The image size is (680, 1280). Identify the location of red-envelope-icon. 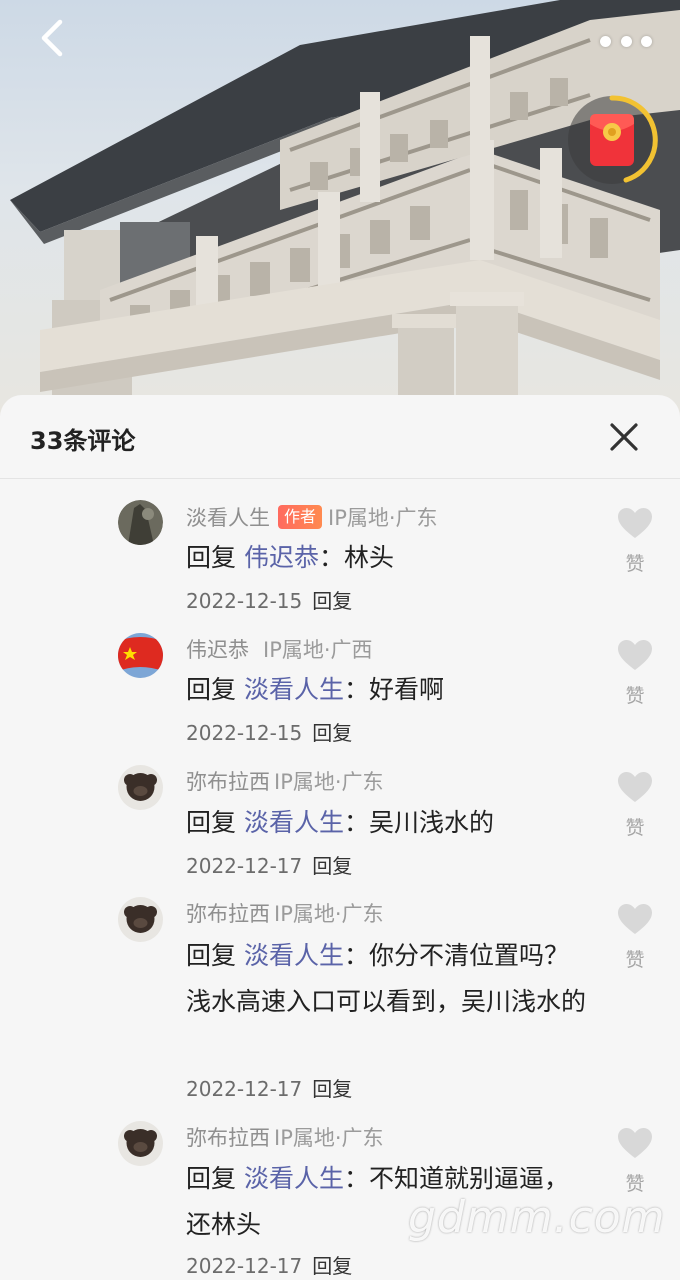
(613, 139).